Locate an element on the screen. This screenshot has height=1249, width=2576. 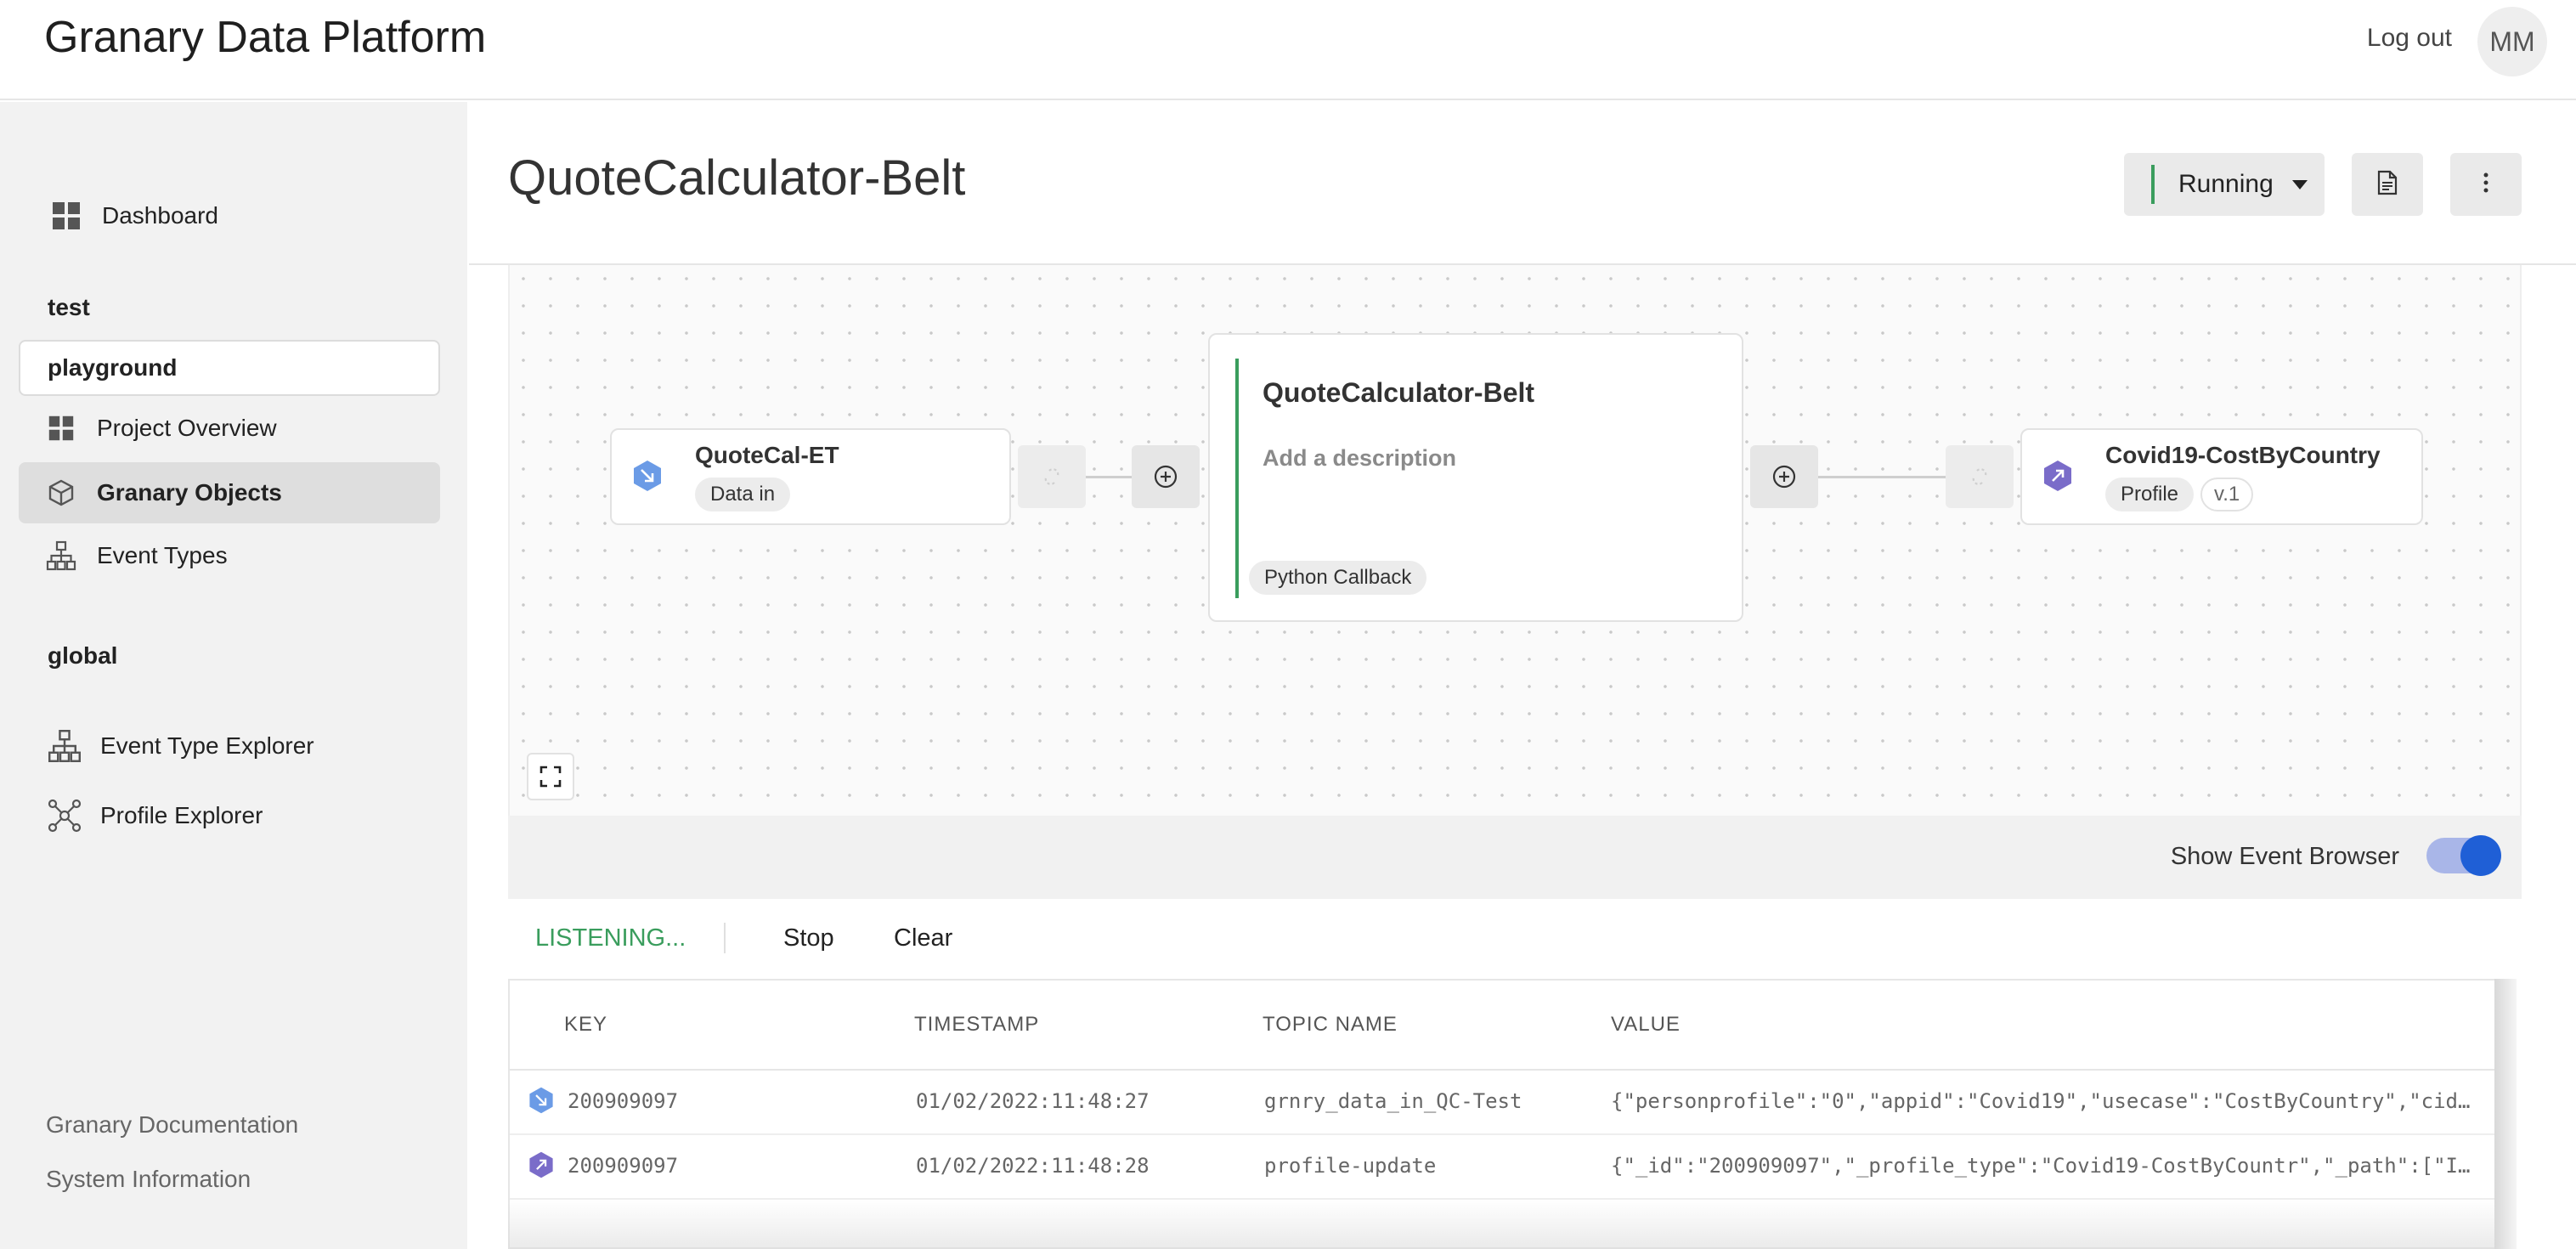
sidebar-item-event-type-explorer: Event Type Explorer is located at coordinates (181, 746).